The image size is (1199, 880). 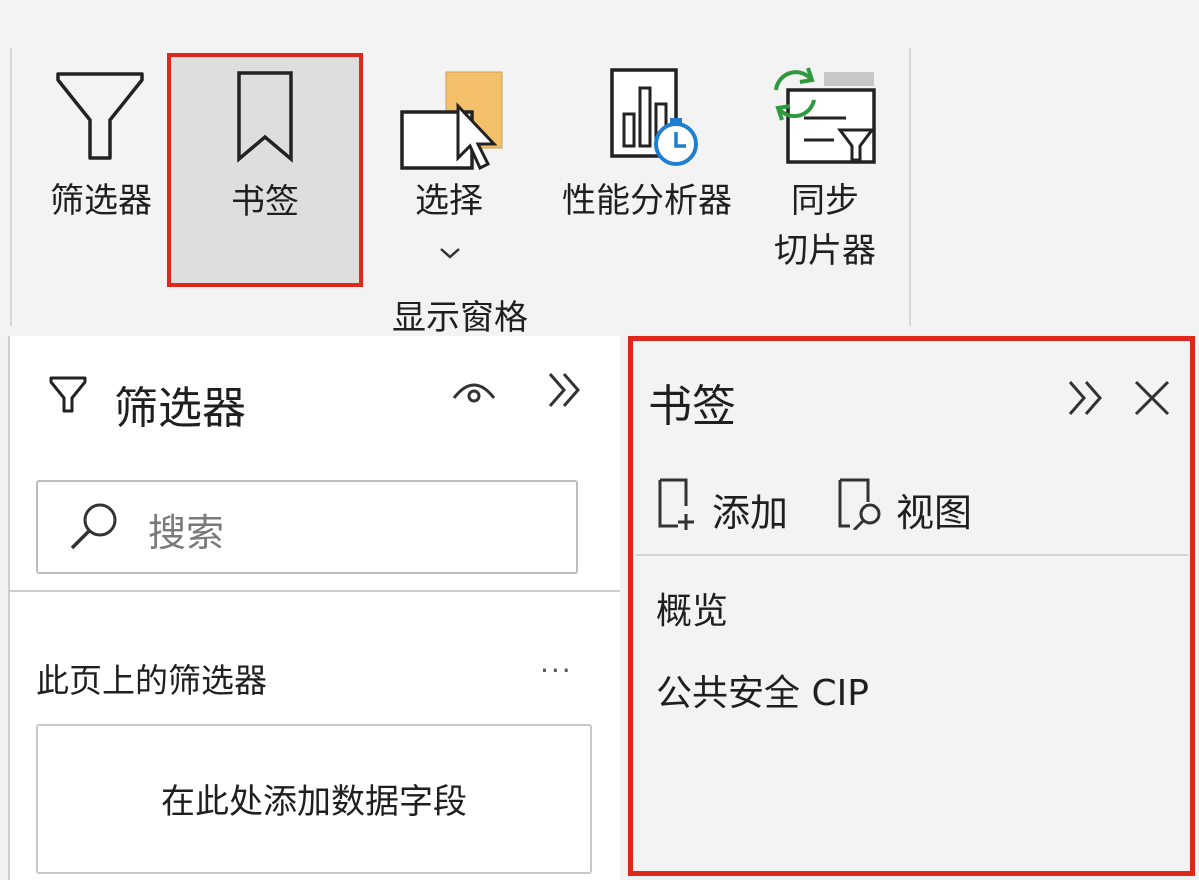 I want to click on bookmark-item: 公共安全 CIP, so click(x=762, y=690).